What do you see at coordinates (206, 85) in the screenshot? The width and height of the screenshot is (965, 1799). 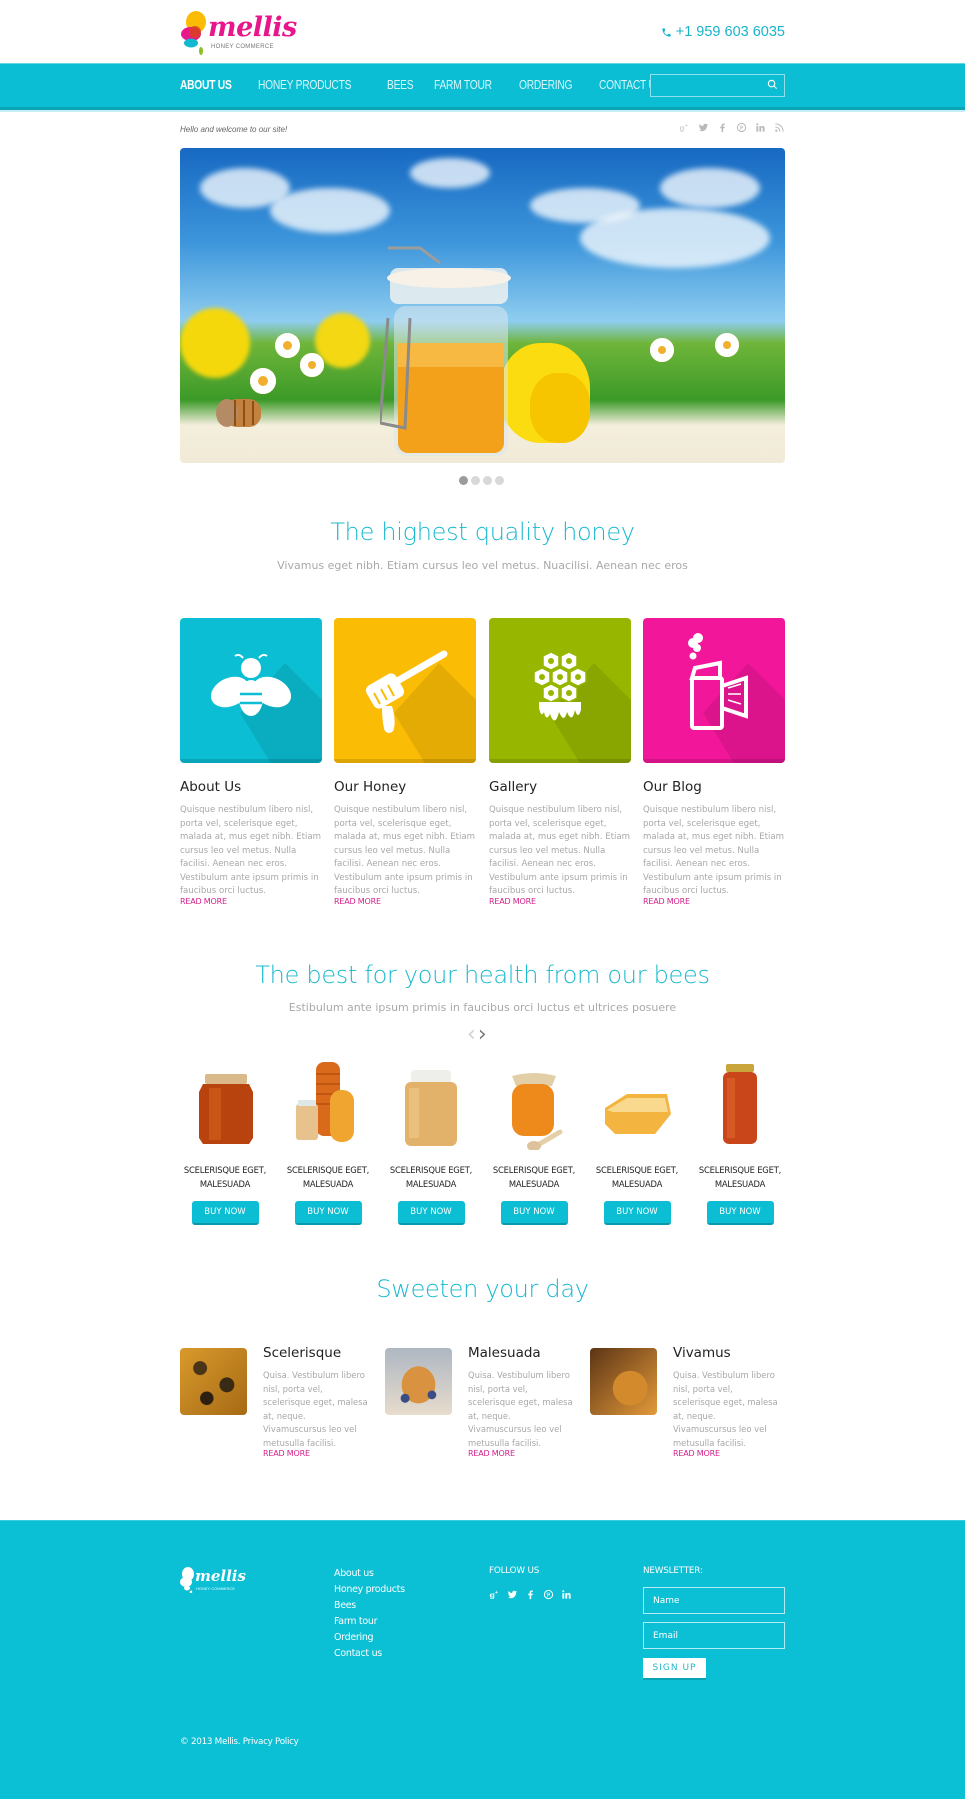 I see `nav-item-about-us: ABOUT US` at bounding box center [206, 85].